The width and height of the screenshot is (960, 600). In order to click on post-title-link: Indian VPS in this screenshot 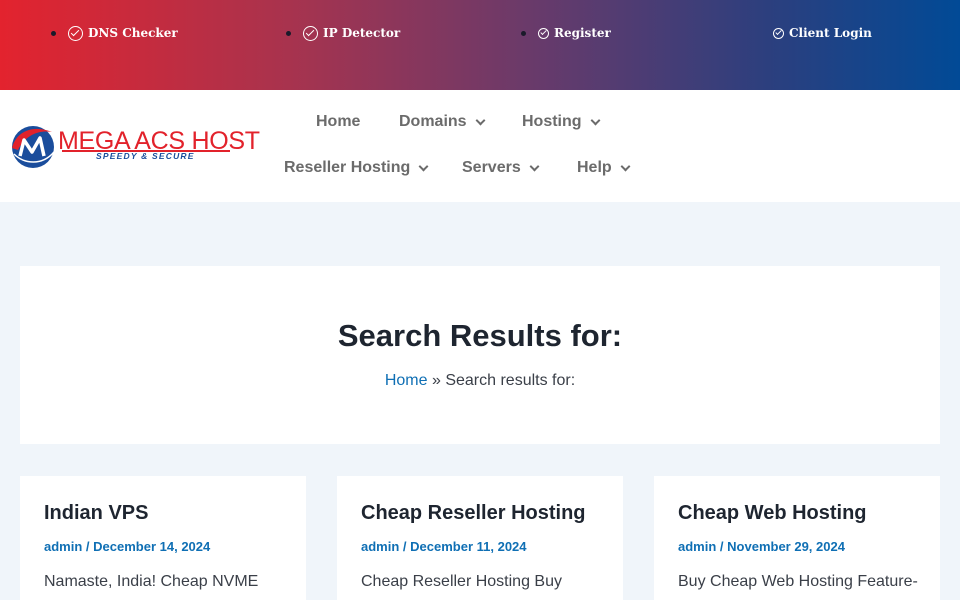, I will do `click(96, 513)`.